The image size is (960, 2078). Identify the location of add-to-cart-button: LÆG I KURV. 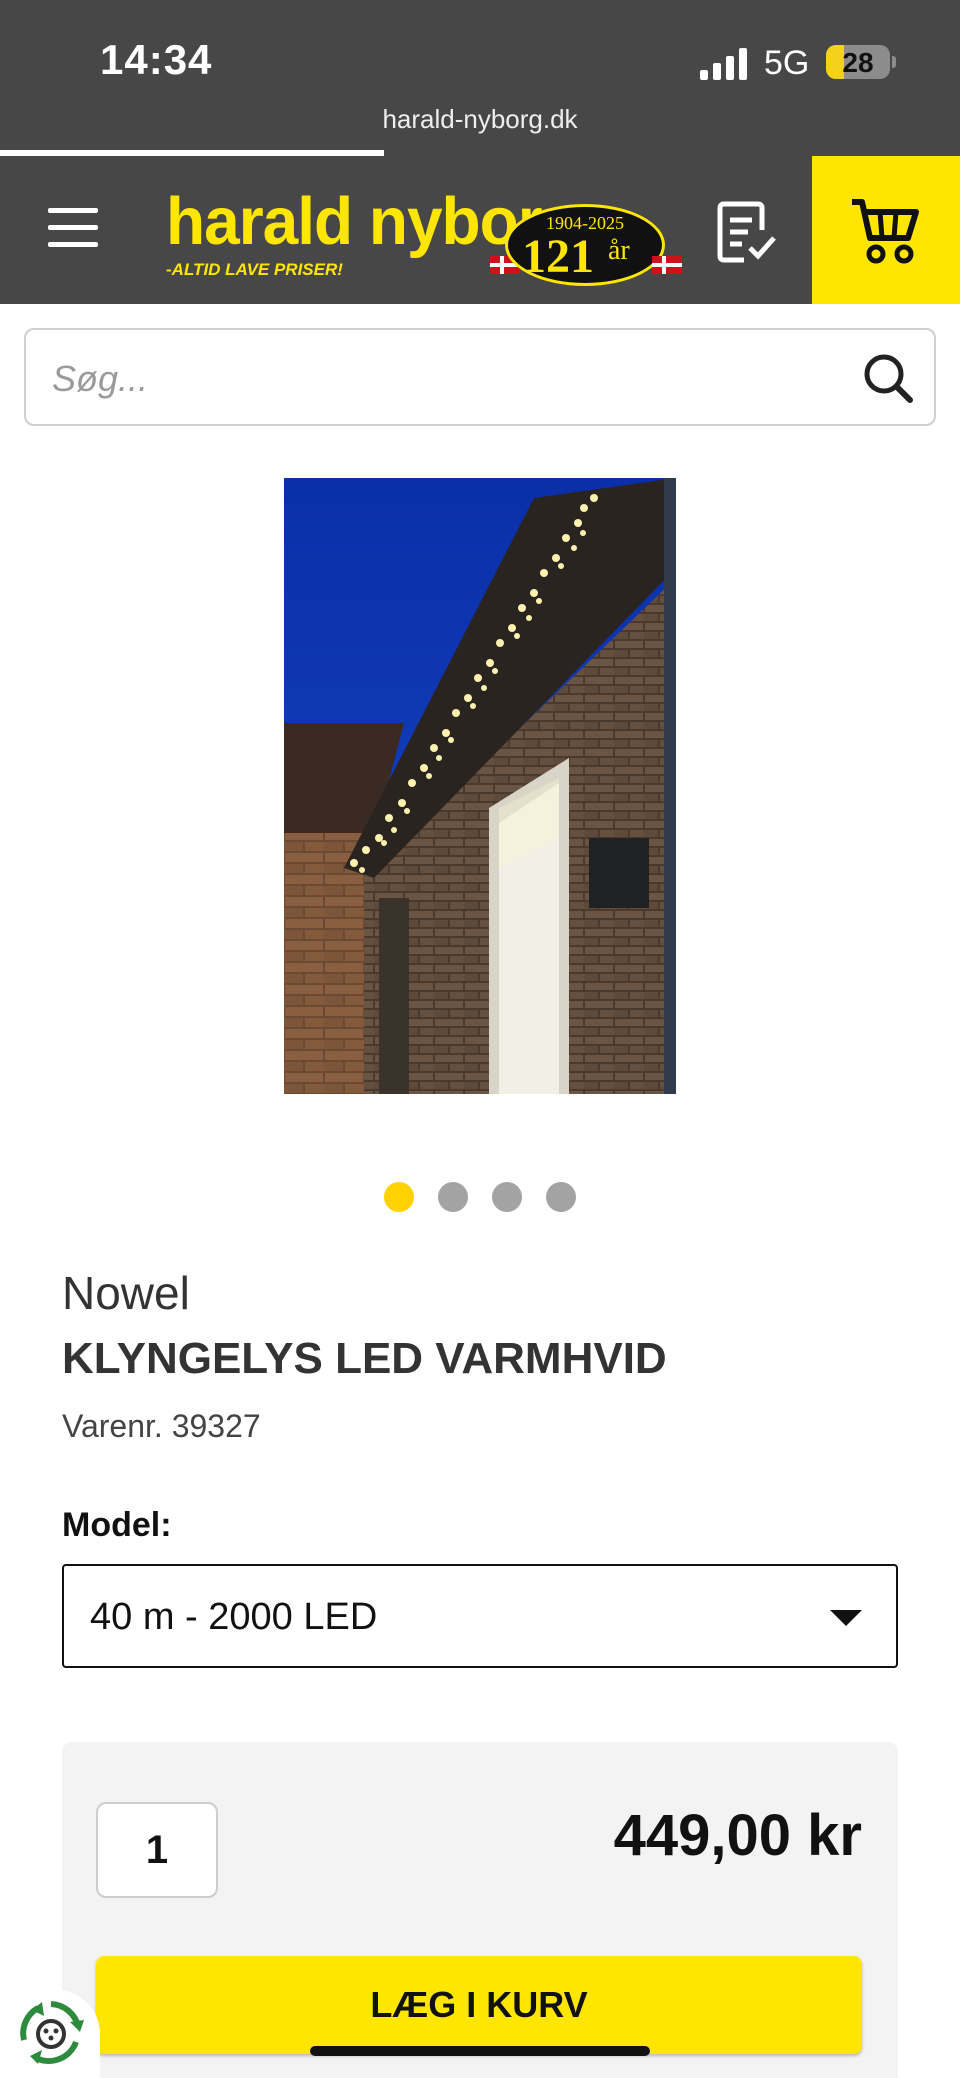
(479, 2005).